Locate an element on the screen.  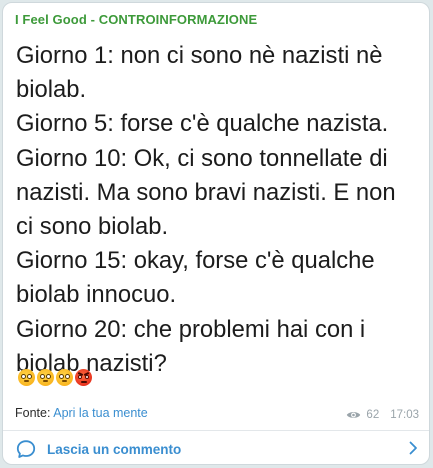
views-count: 62 is located at coordinates (373, 415).